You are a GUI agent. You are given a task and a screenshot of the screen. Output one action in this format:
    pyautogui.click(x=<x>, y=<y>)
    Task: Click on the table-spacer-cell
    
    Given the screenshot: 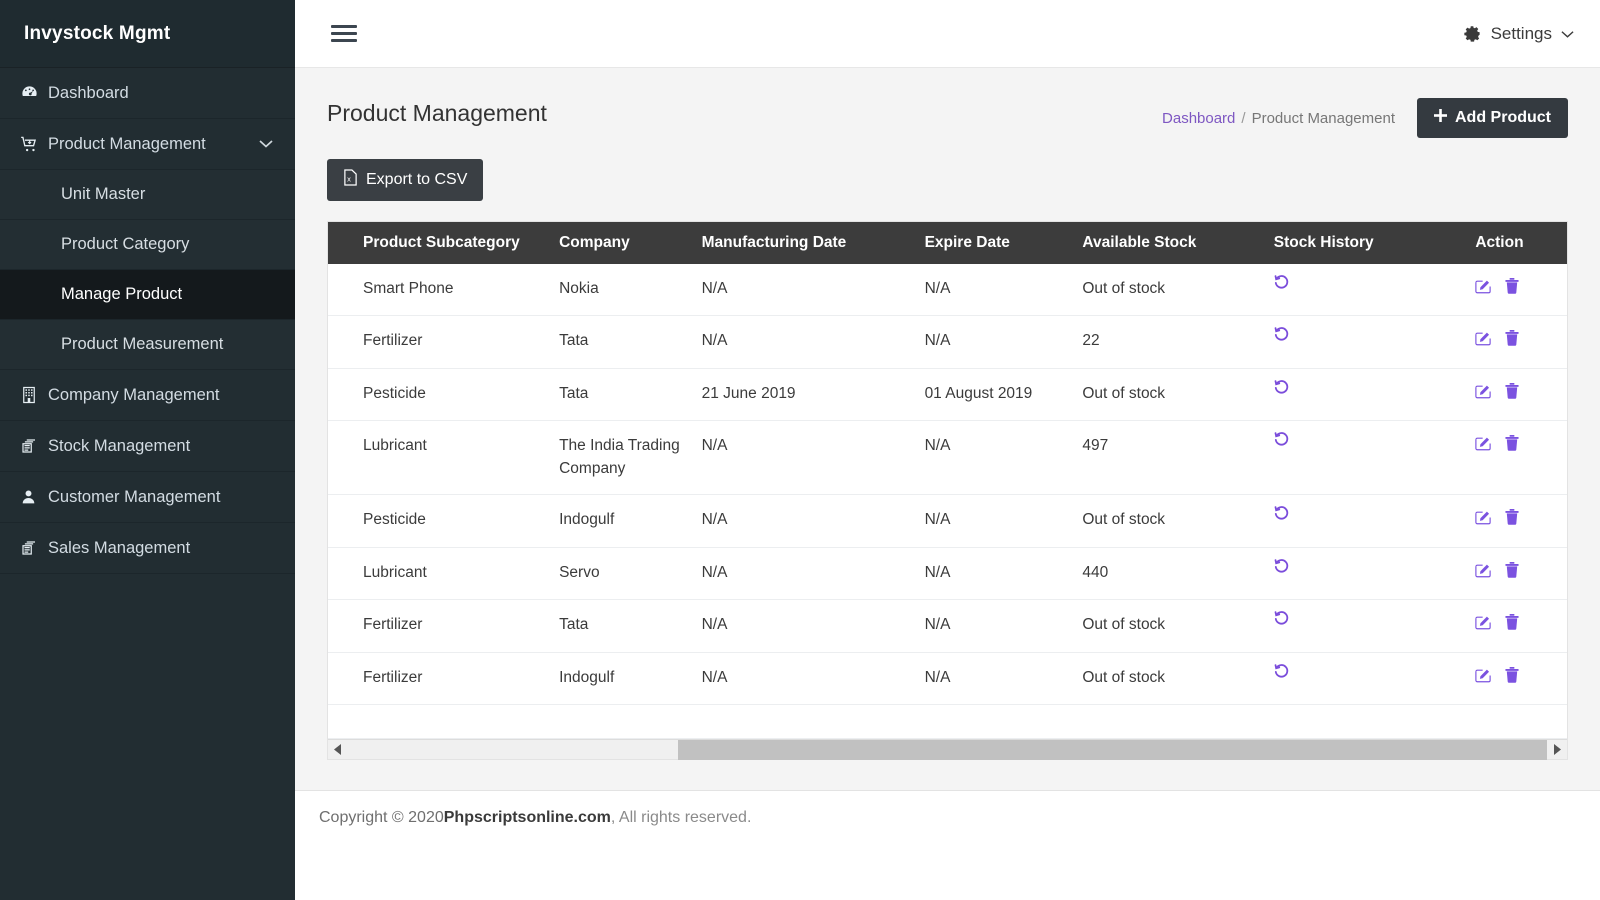 What is the action you would take?
    pyautogui.click(x=947, y=722)
    